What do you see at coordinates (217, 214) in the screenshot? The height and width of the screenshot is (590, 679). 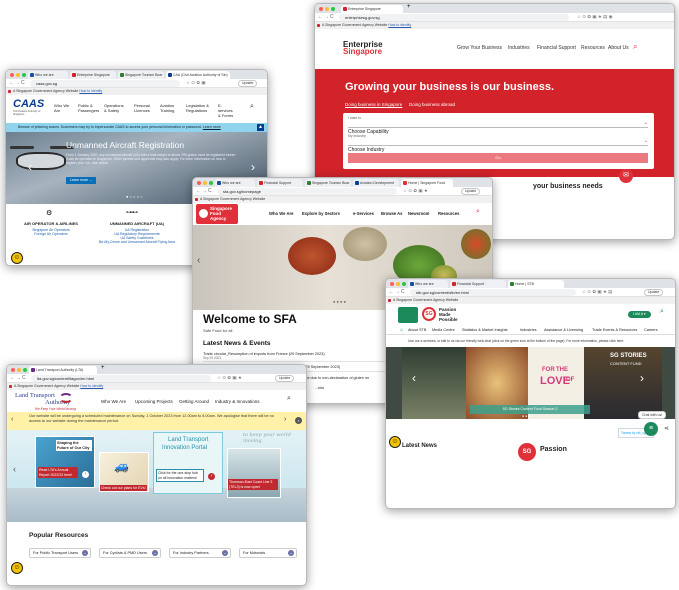 I see `sfa-logo: Singapore Food Agency` at bounding box center [217, 214].